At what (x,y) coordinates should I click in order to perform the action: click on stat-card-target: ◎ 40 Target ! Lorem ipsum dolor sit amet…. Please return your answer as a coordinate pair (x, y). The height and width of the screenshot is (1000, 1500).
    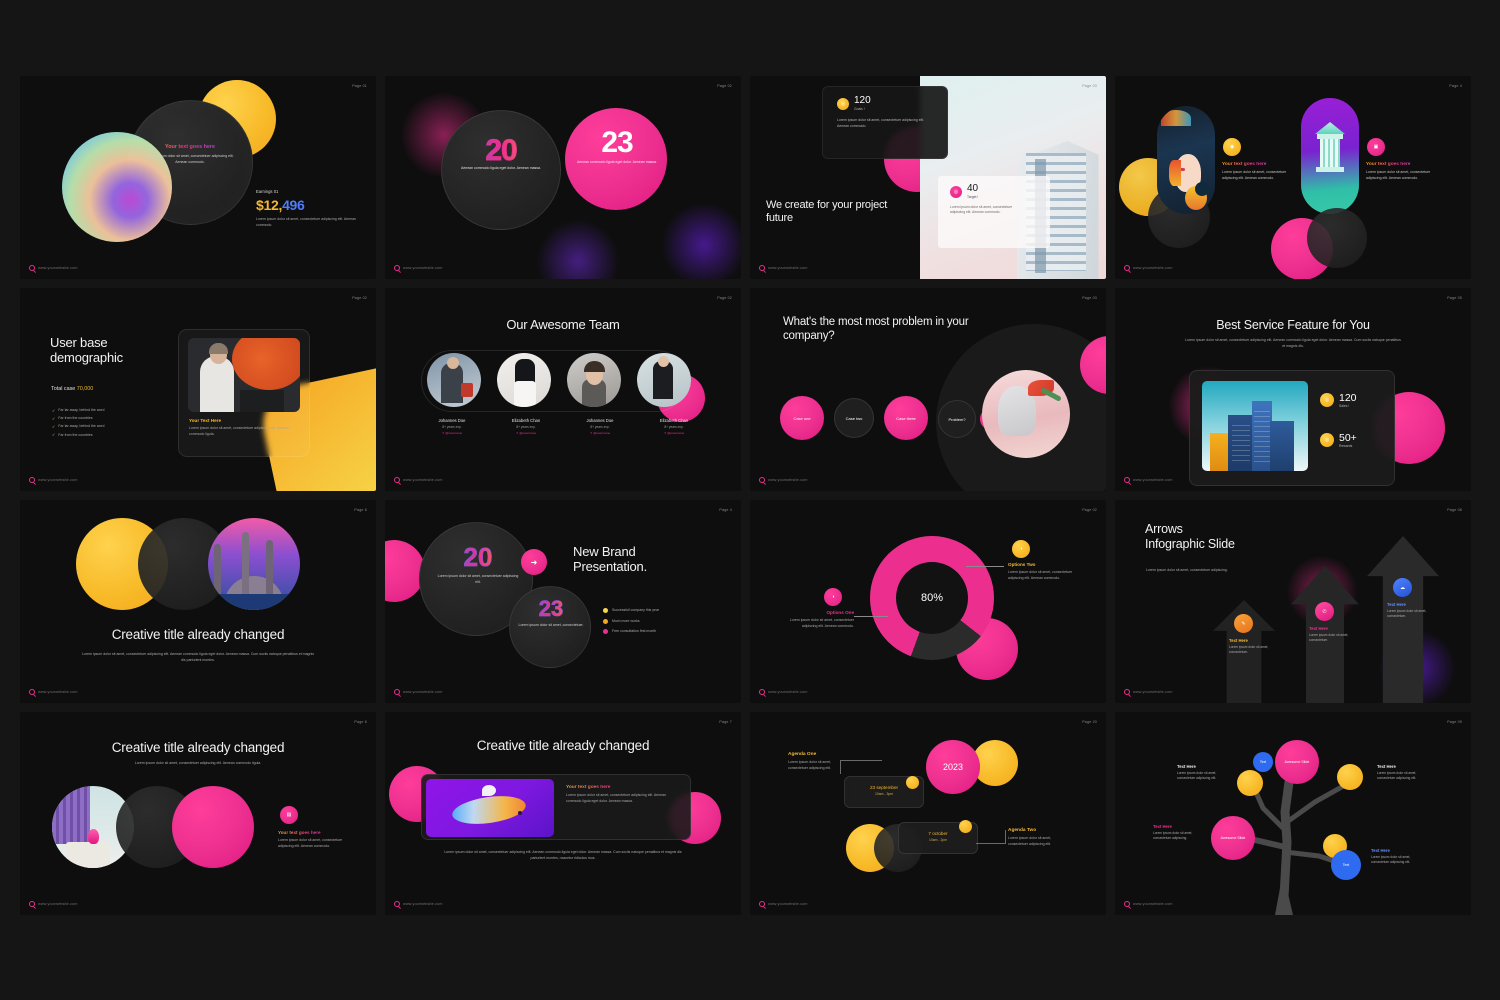
    Looking at the image, I should click on (994, 212).